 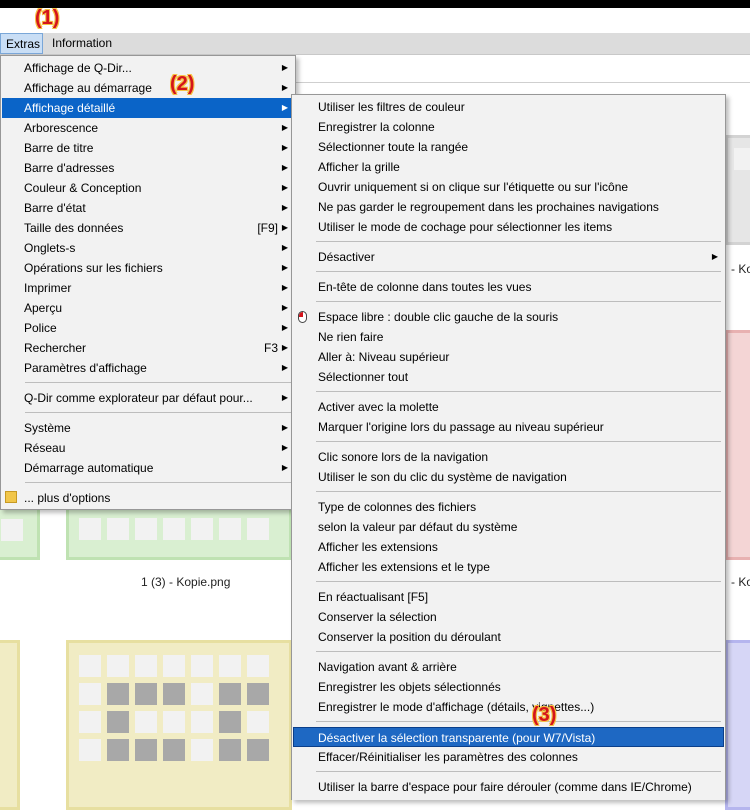 I want to click on submenu-item: Type de colonnes des fichiers, so click(x=508, y=507).